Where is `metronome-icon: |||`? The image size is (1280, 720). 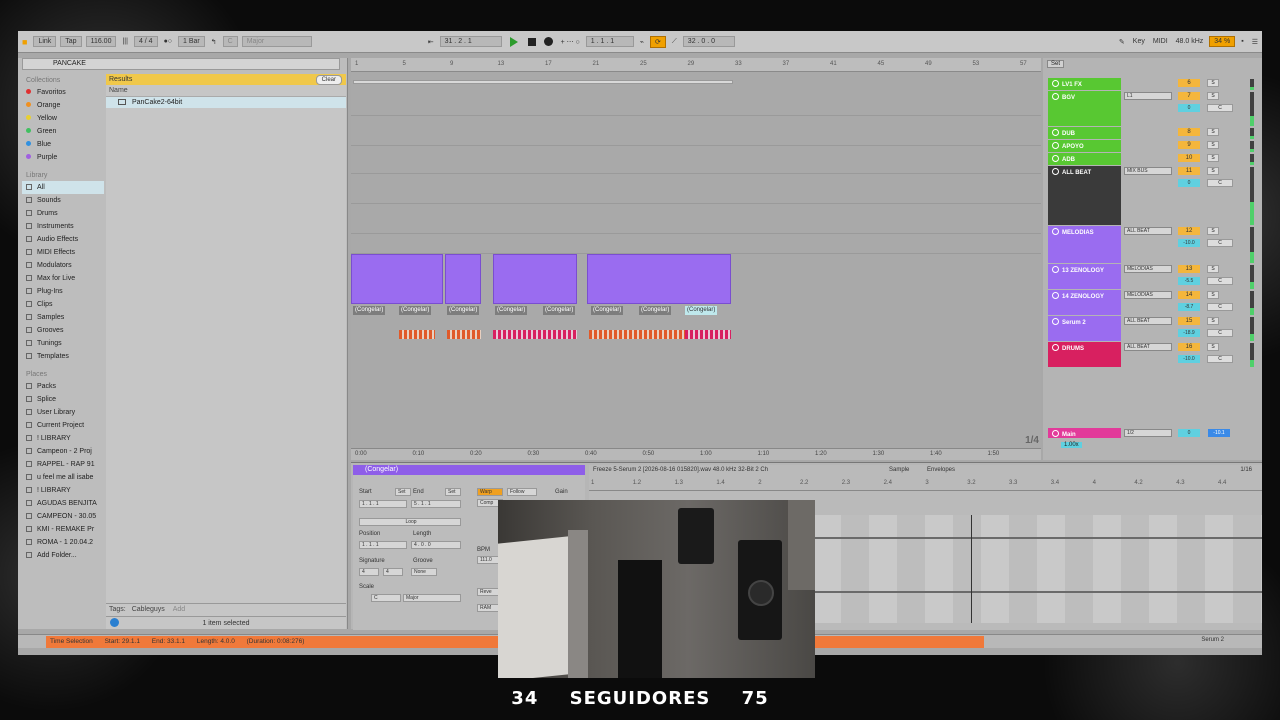 metronome-icon: ||| is located at coordinates (124, 41).